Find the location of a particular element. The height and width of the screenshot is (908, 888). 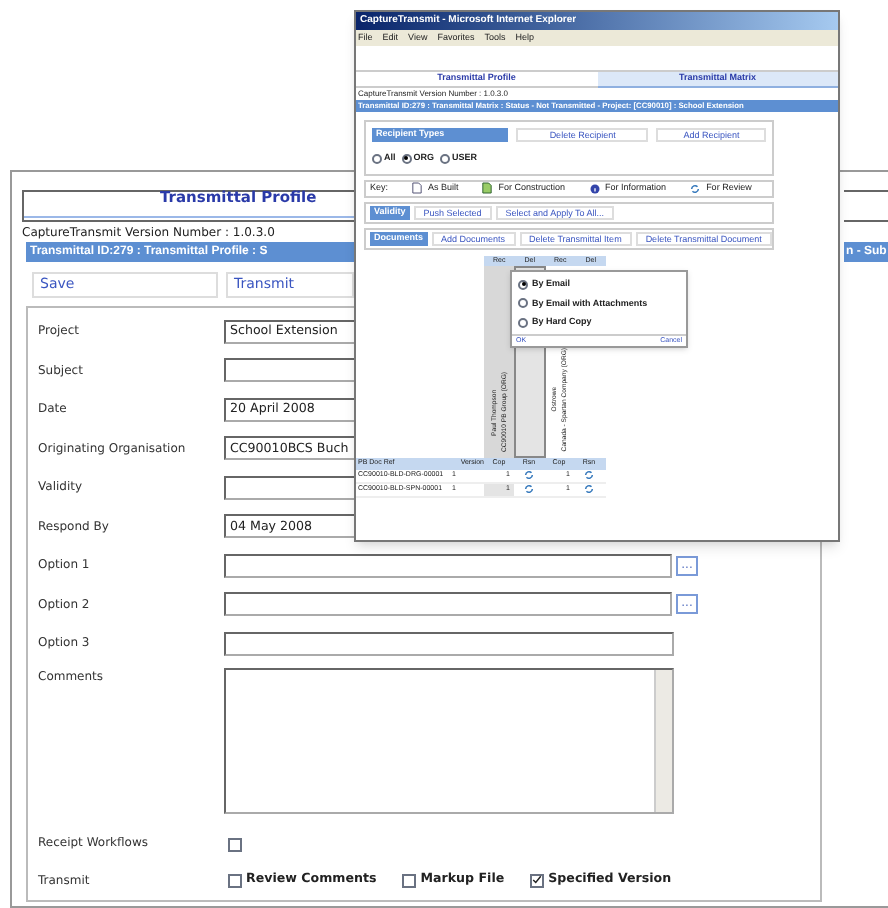

scrollbar is located at coordinates (663, 740).